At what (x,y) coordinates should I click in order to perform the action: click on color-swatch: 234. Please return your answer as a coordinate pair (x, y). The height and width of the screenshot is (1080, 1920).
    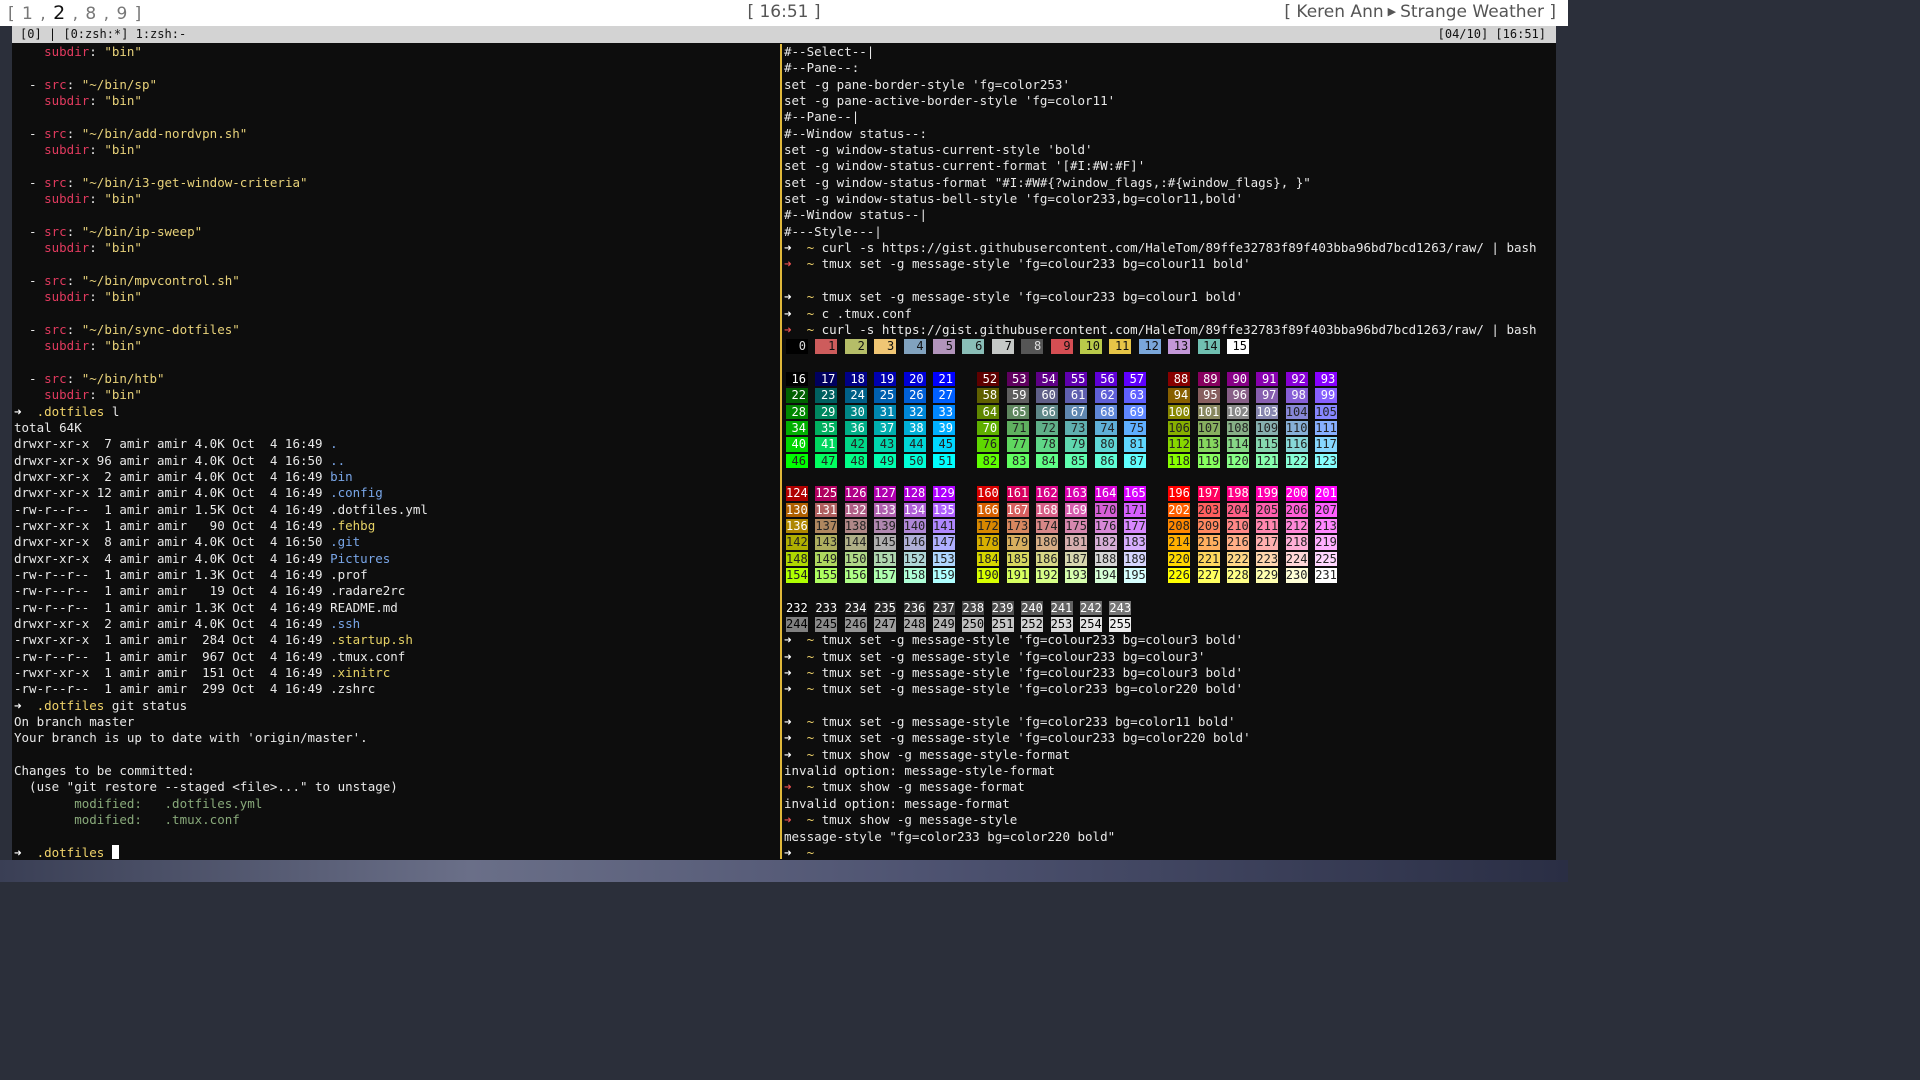
    Looking at the image, I should click on (855, 608).